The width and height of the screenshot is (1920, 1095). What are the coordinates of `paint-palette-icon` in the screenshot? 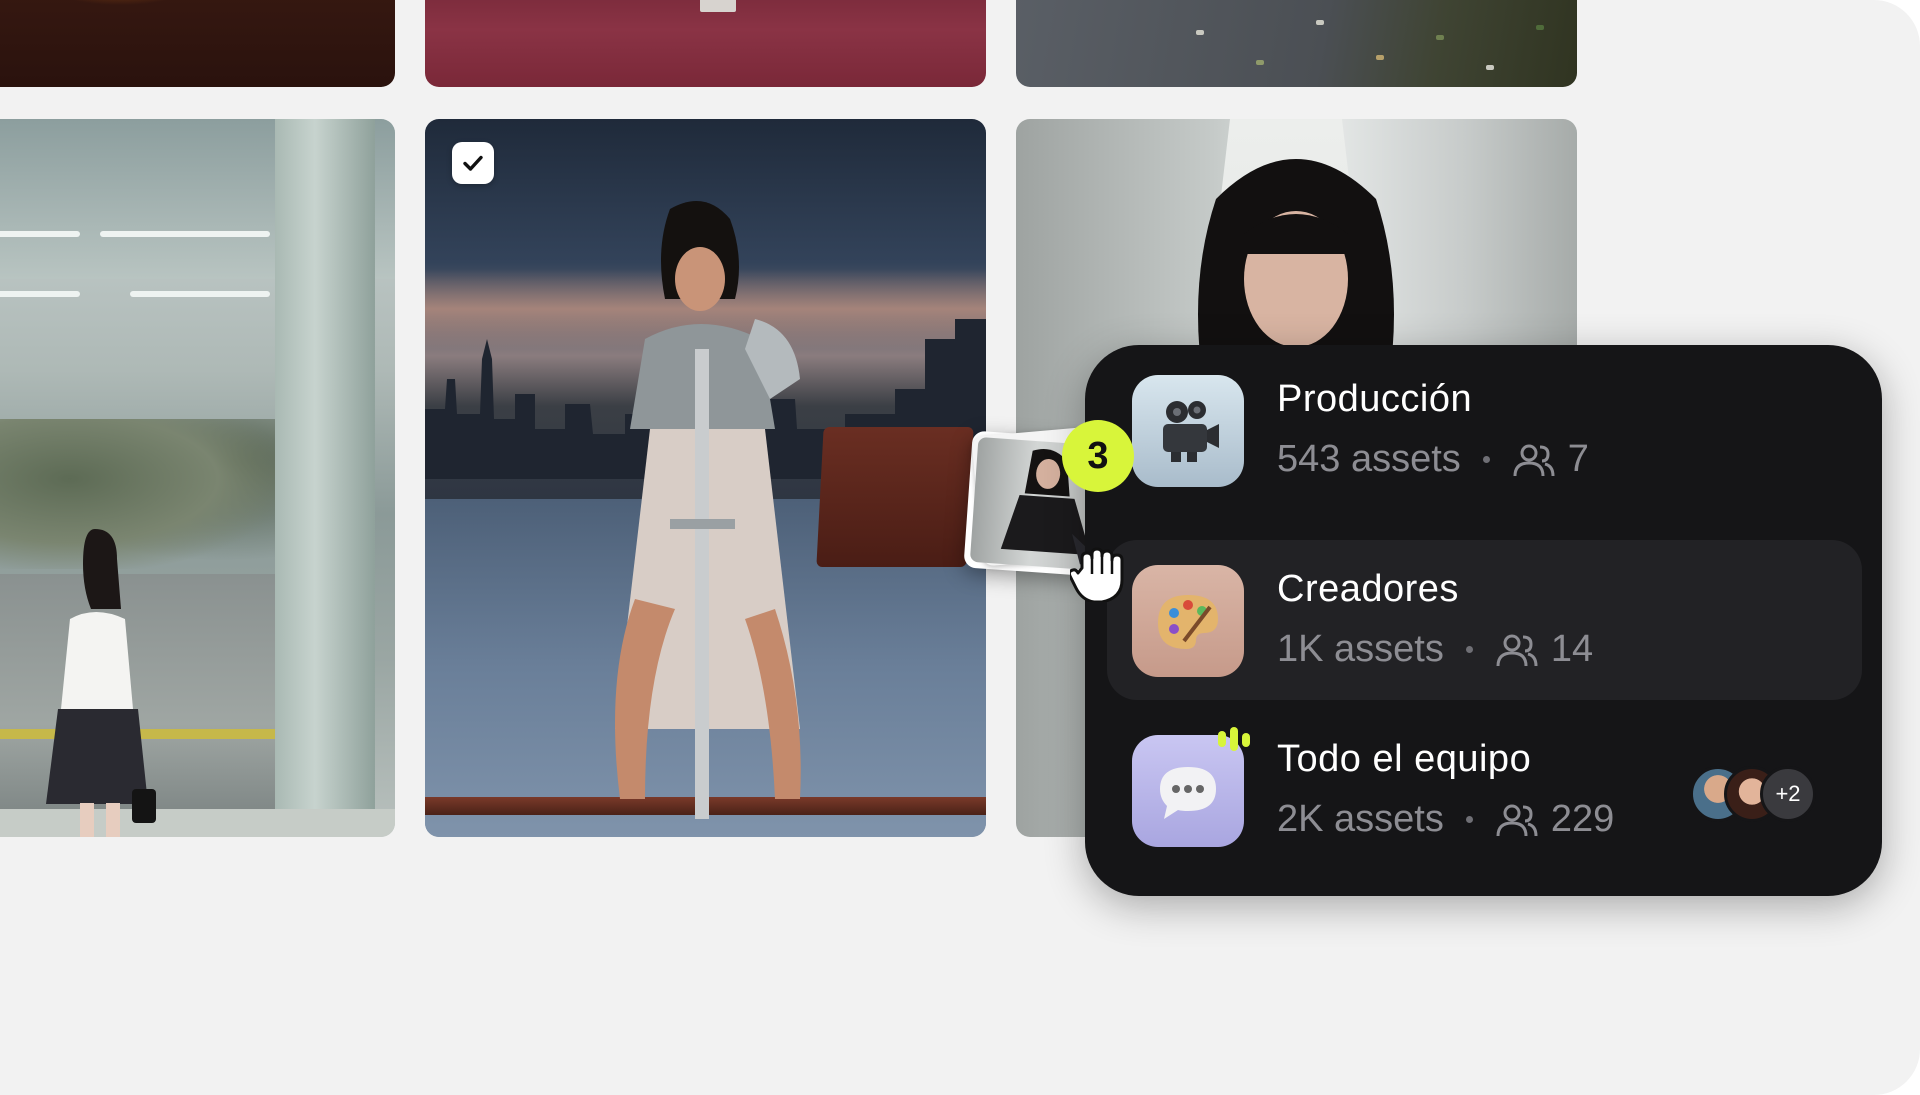 It's located at (1188, 621).